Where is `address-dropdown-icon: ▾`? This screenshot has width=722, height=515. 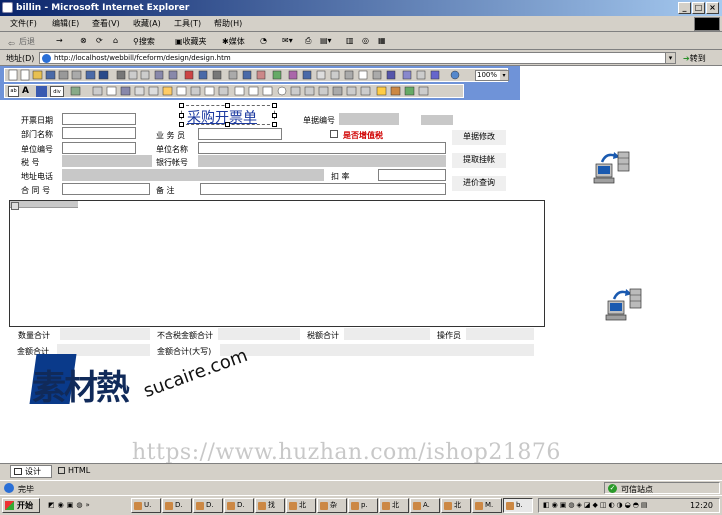
address-dropdown-icon: ▾ is located at coordinates (670, 58).